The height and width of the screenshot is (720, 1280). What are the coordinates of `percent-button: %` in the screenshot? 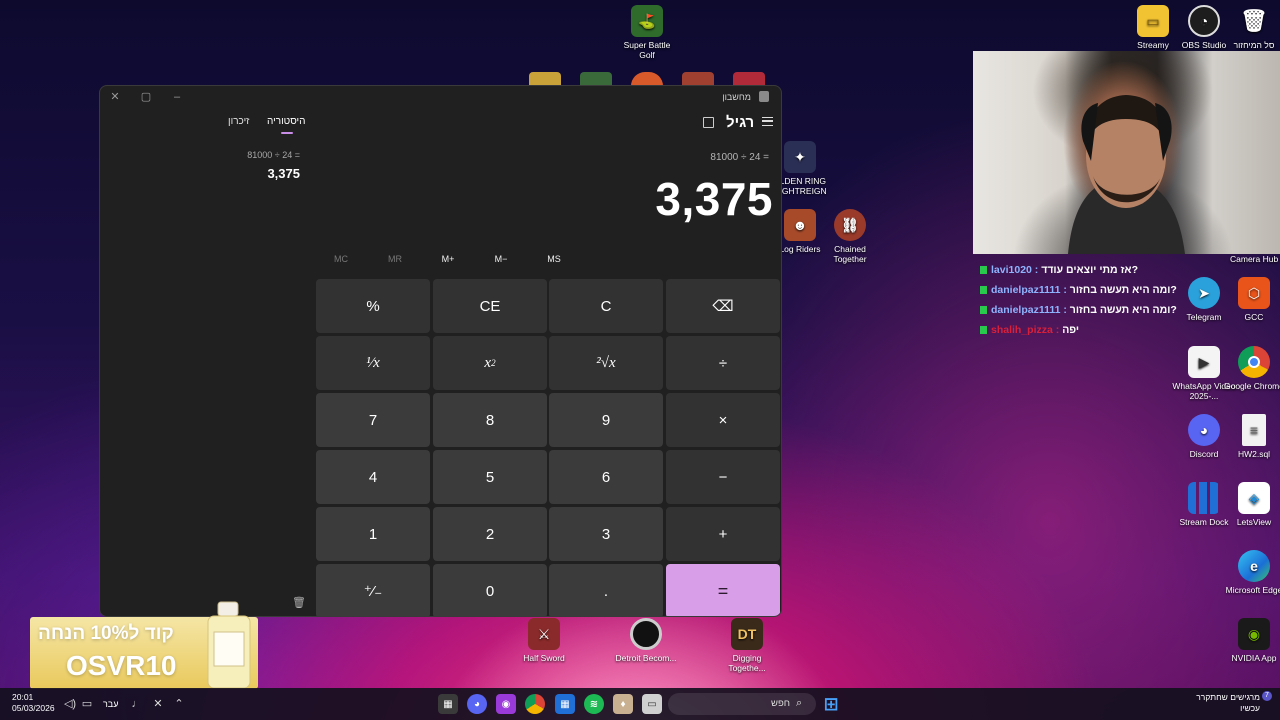 It's located at (373, 306).